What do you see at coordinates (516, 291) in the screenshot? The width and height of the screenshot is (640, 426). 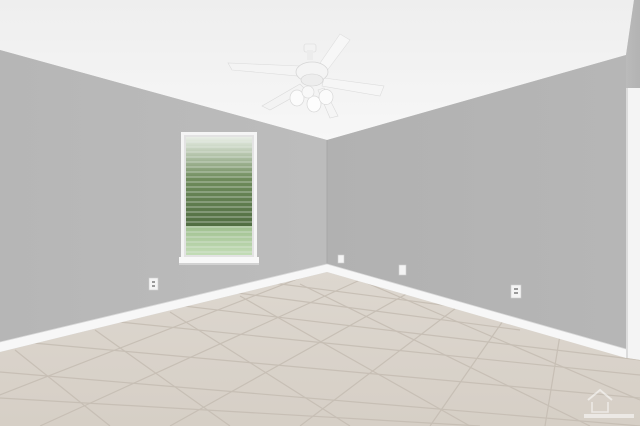 I see `outlet-right-wall` at bounding box center [516, 291].